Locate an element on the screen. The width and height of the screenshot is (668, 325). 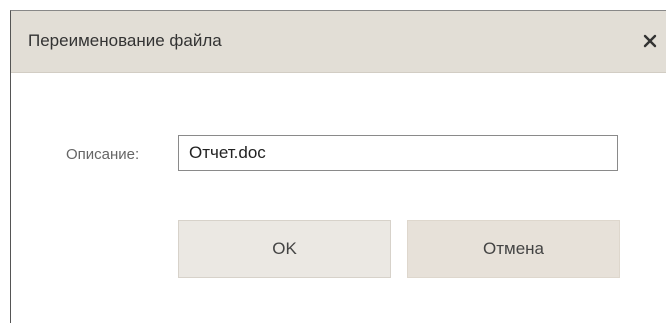
ok-button: OK is located at coordinates (284, 249).